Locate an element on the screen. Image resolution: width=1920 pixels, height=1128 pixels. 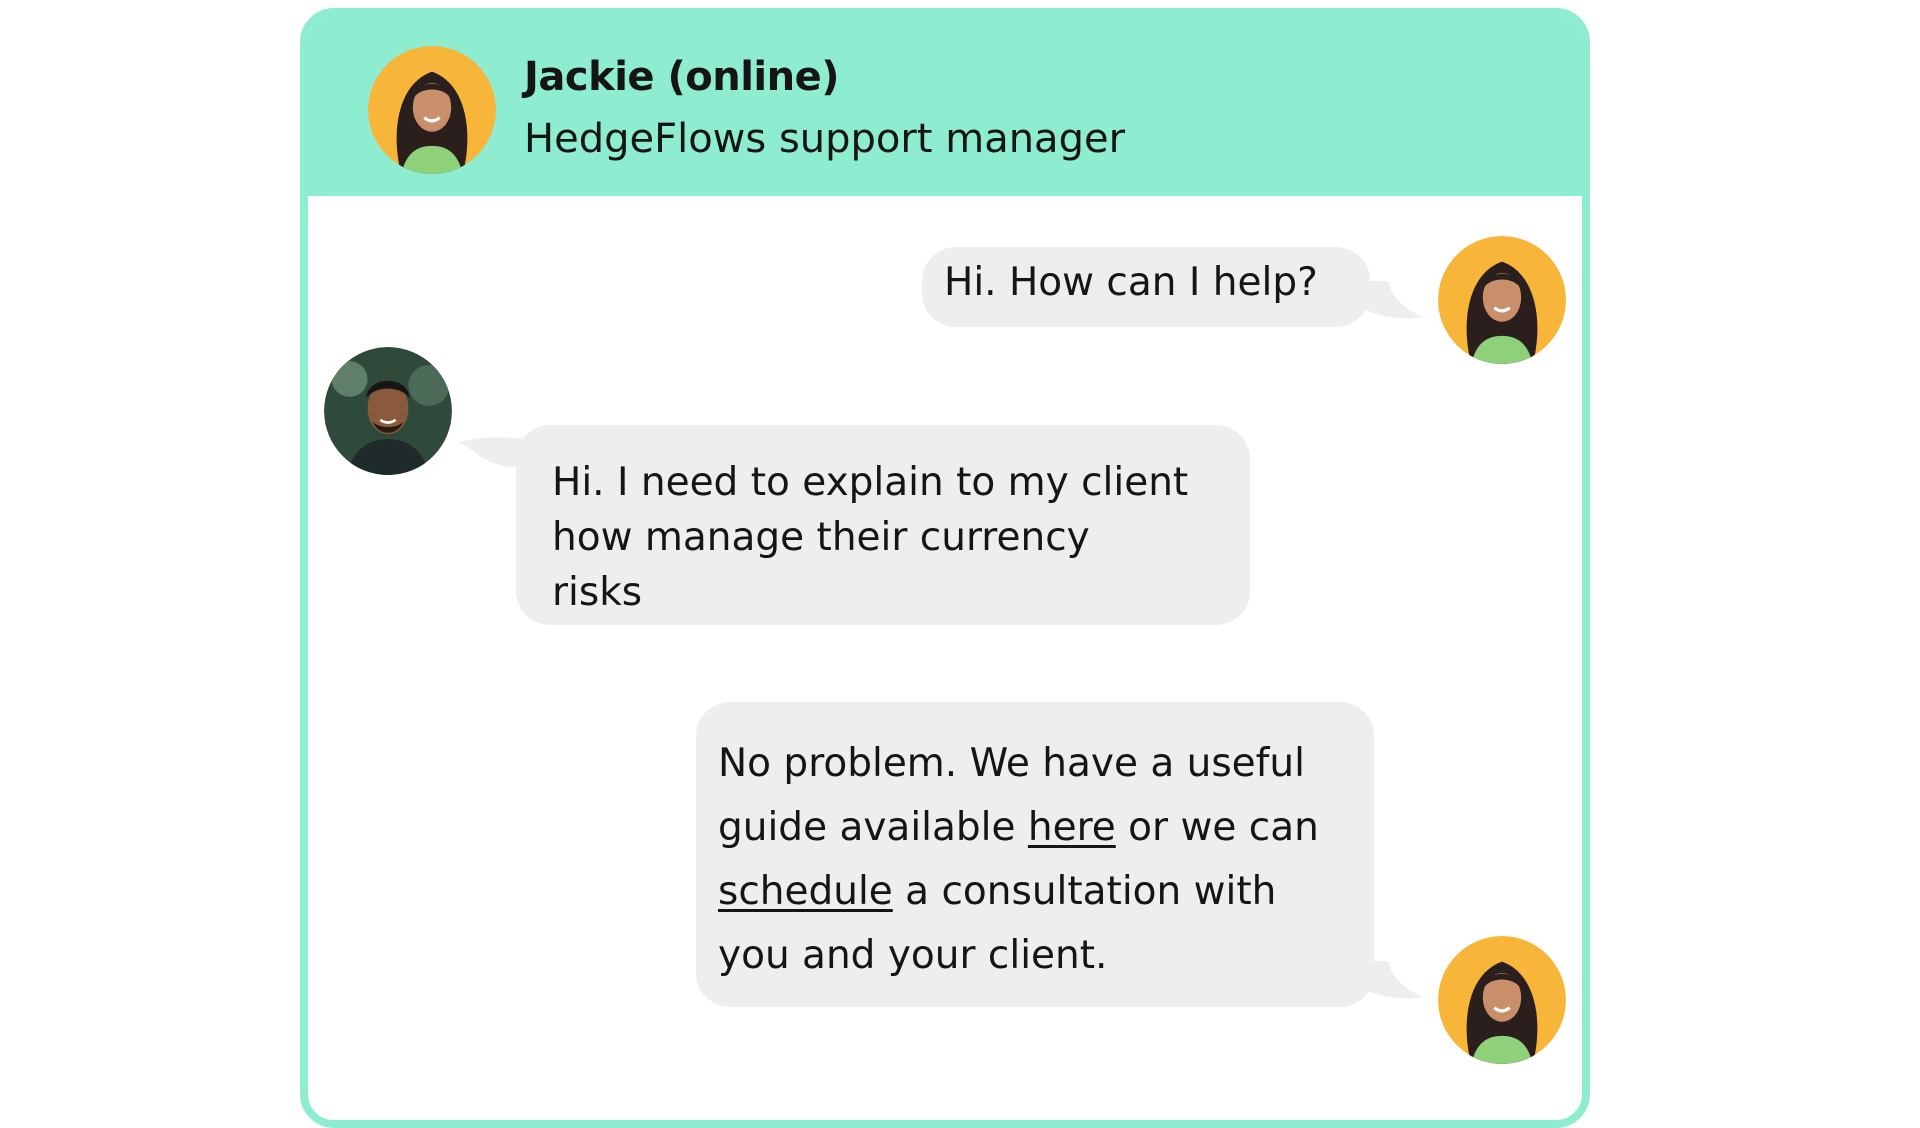
message-text: Hi. How can I help? is located at coordinates (1131, 282).